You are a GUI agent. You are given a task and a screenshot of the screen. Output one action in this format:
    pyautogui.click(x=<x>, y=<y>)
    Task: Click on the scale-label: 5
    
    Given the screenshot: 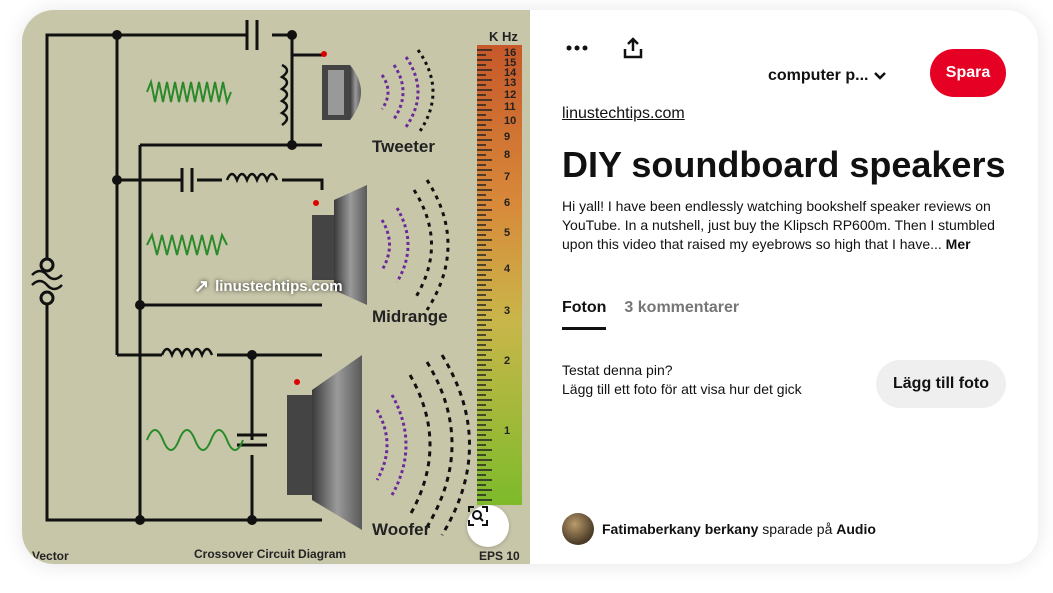 What is the action you would take?
    pyautogui.click(x=507, y=233)
    